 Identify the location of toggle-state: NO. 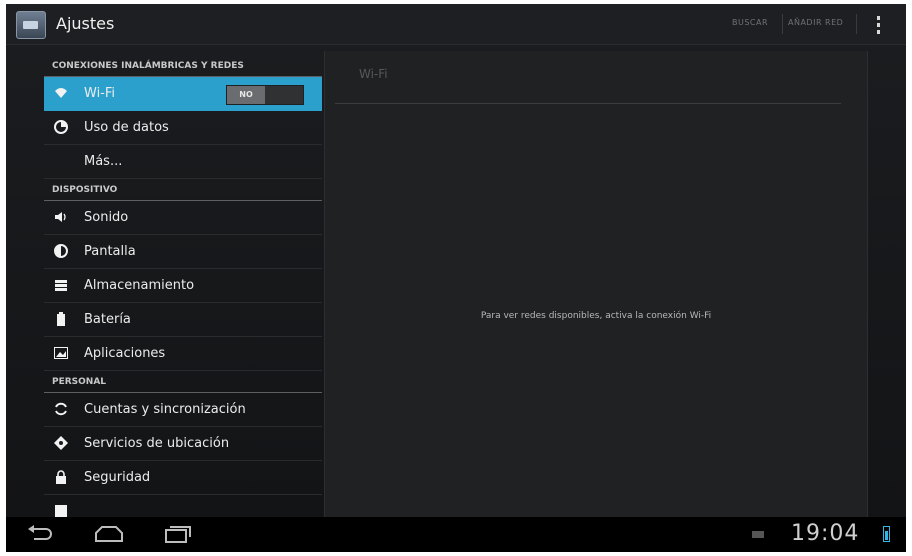
(246, 95).